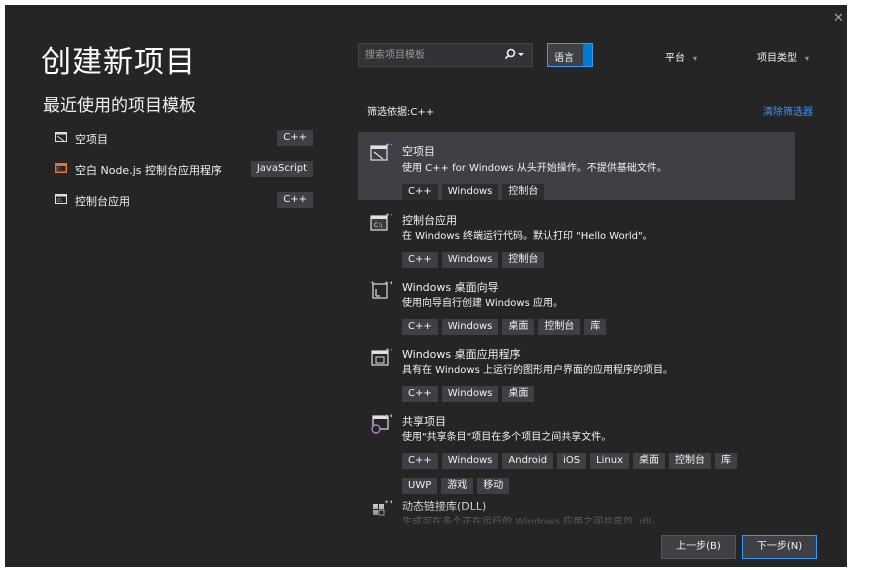 Image resolution: width=882 pixels, height=570 pixels. What do you see at coordinates (675, 58) in the screenshot?
I see `platform-filter-label: 平台` at bounding box center [675, 58].